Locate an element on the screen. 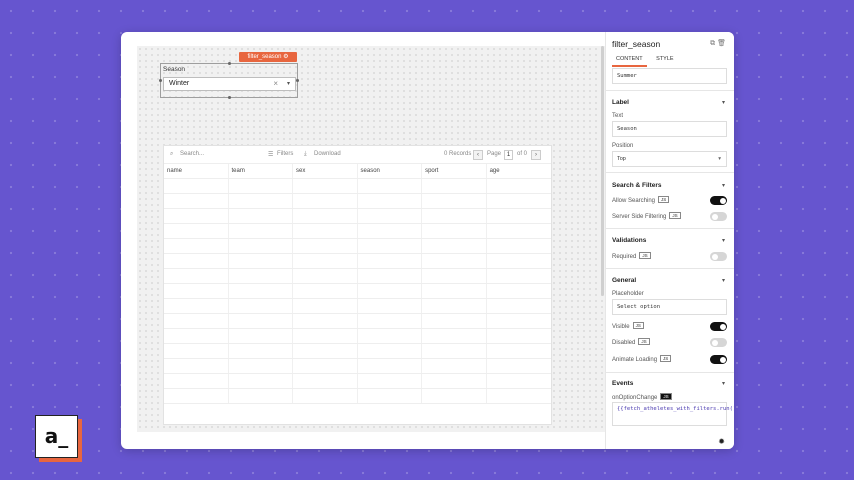 This screenshot has width=854, height=480. close-icon: × is located at coordinates (275, 84).